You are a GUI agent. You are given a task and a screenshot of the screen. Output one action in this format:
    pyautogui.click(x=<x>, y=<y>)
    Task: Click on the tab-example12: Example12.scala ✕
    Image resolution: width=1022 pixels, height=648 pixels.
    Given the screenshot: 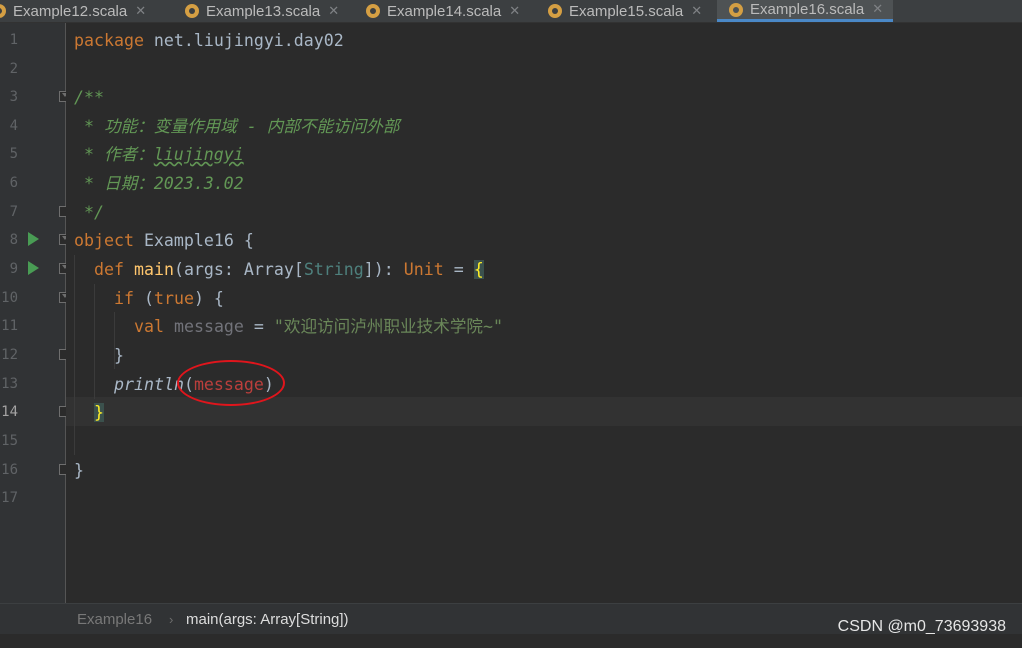 What is the action you would take?
    pyautogui.click(x=73, y=11)
    